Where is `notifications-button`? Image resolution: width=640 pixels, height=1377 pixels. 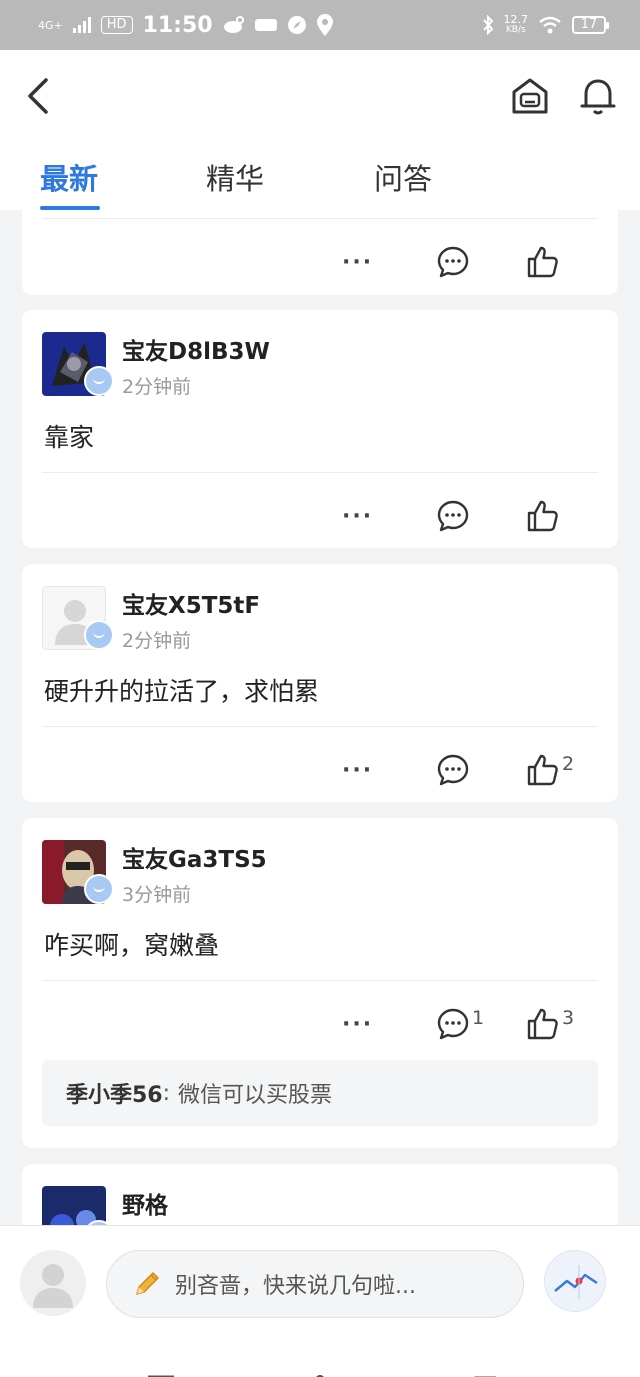
notifications-button is located at coordinates (598, 96).